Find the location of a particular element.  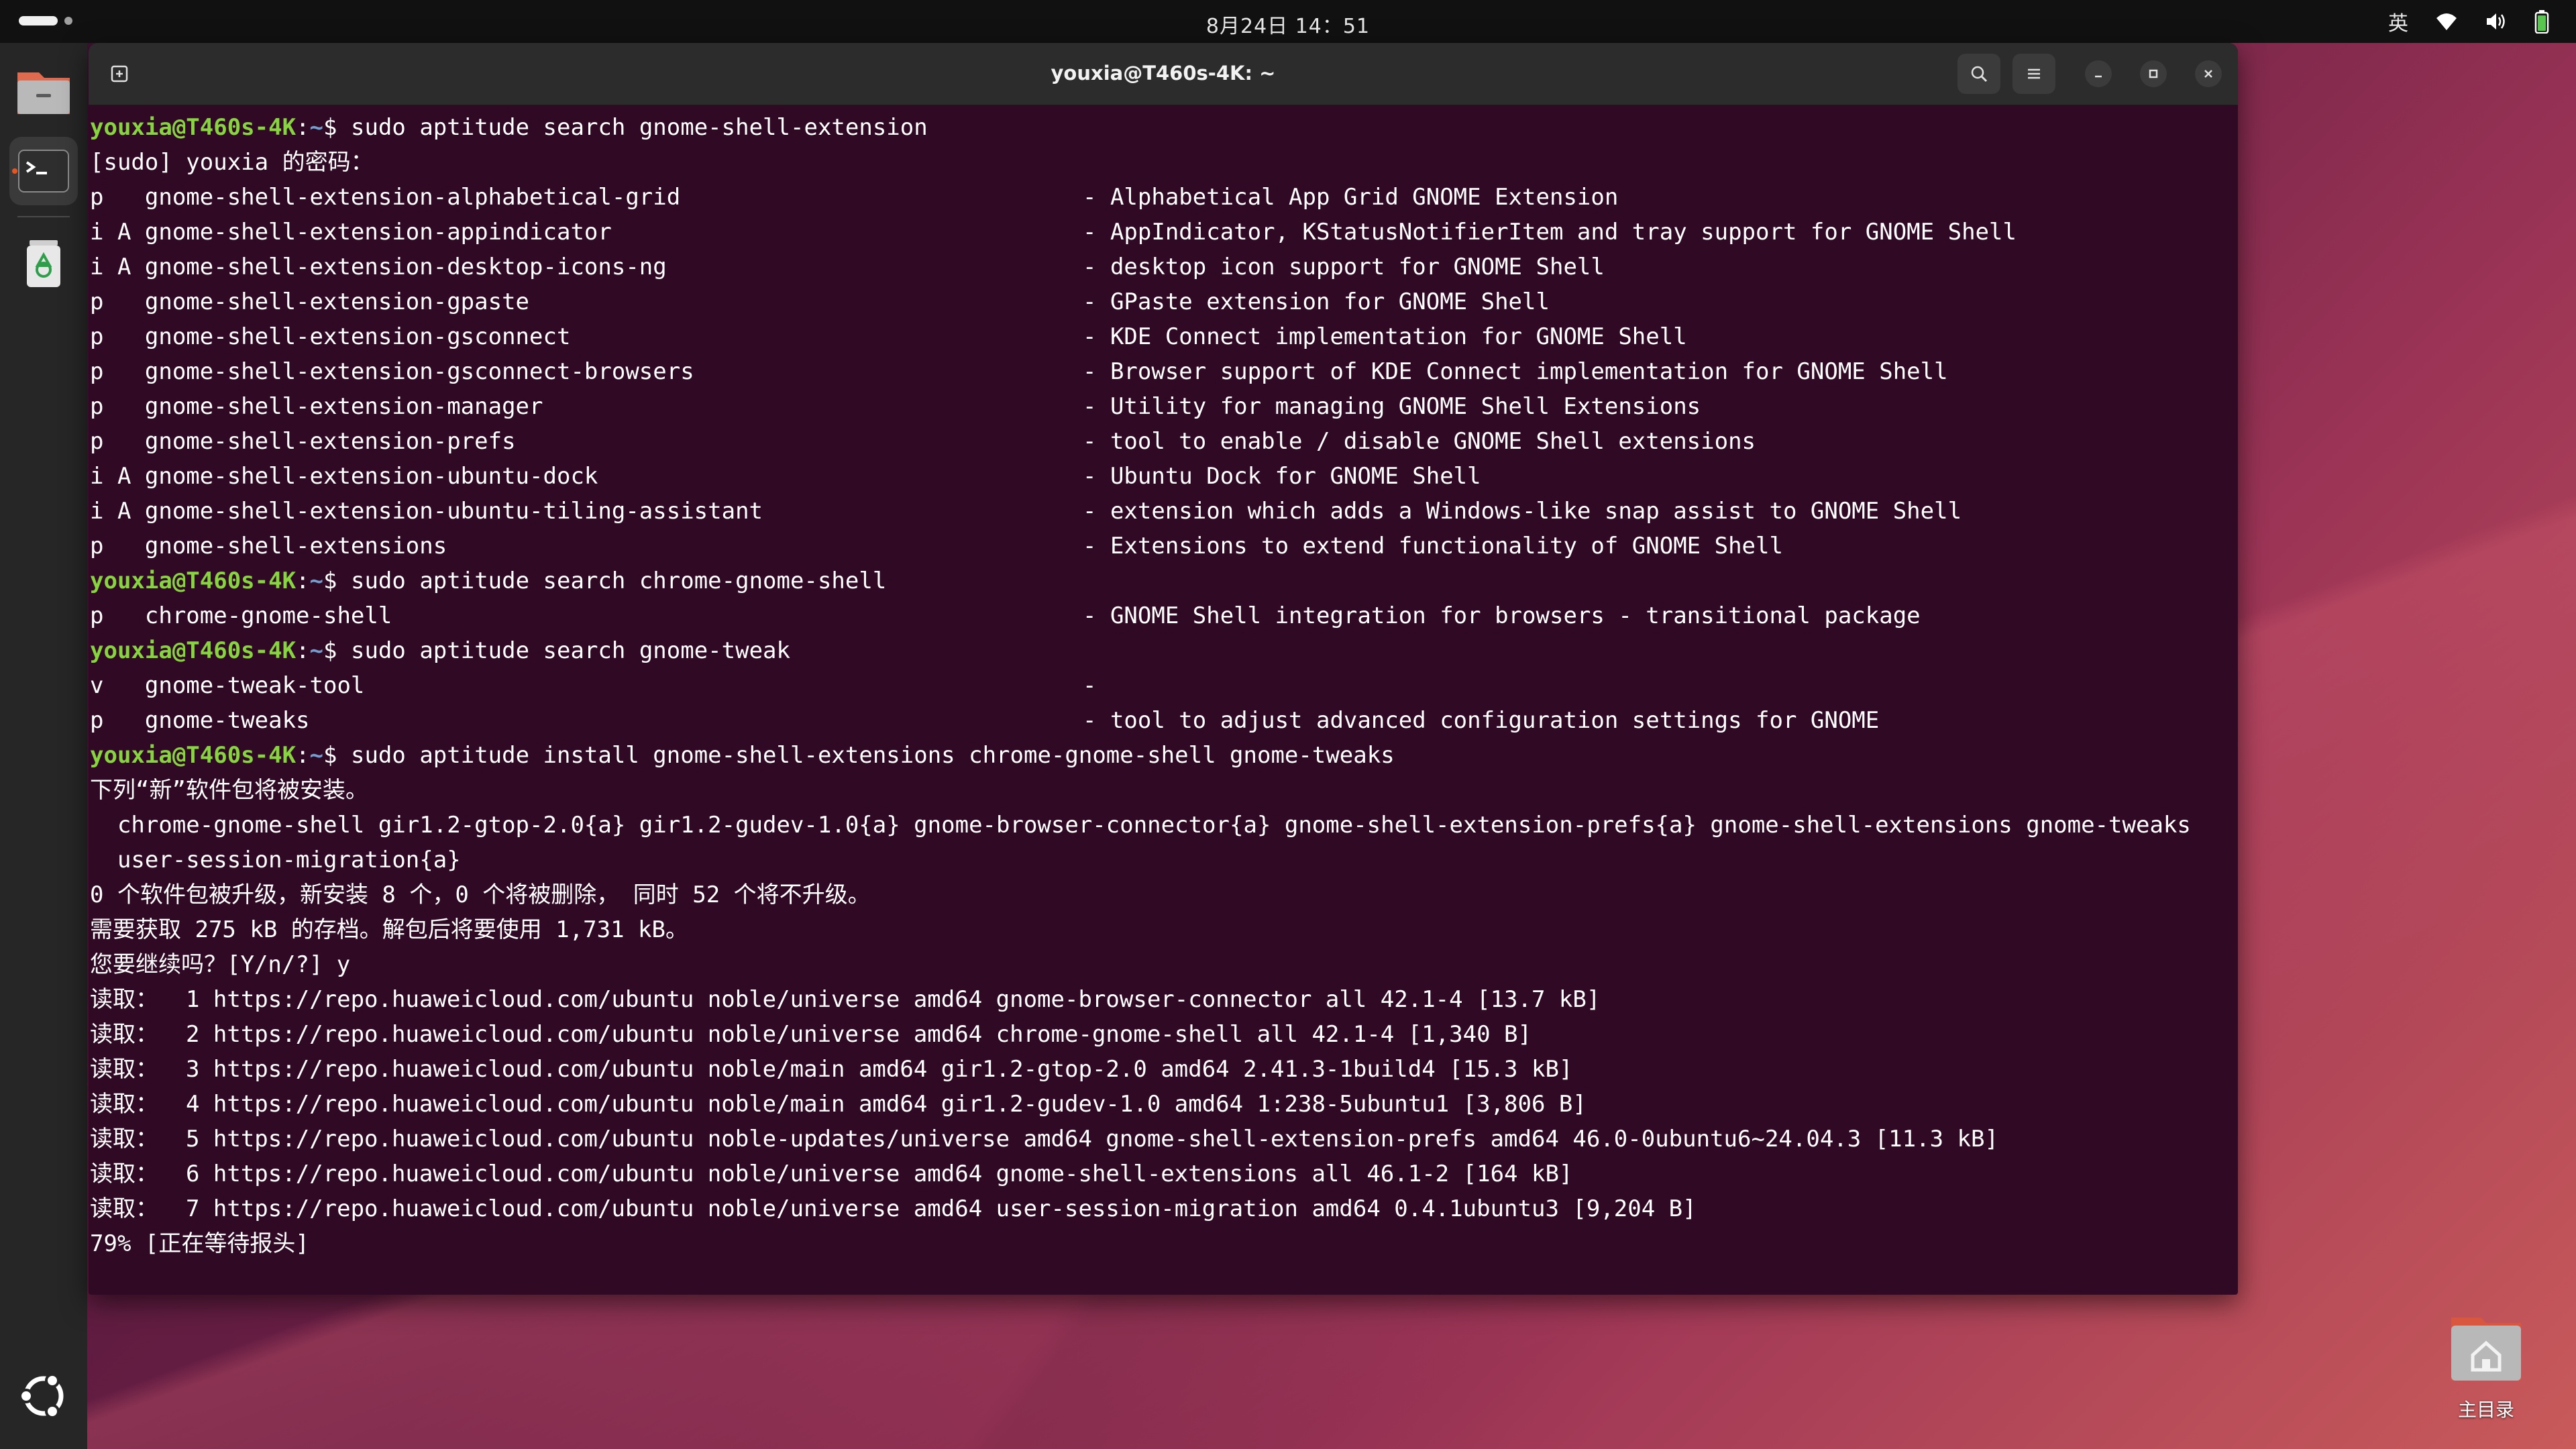

dock is located at coordinates (43, 746).